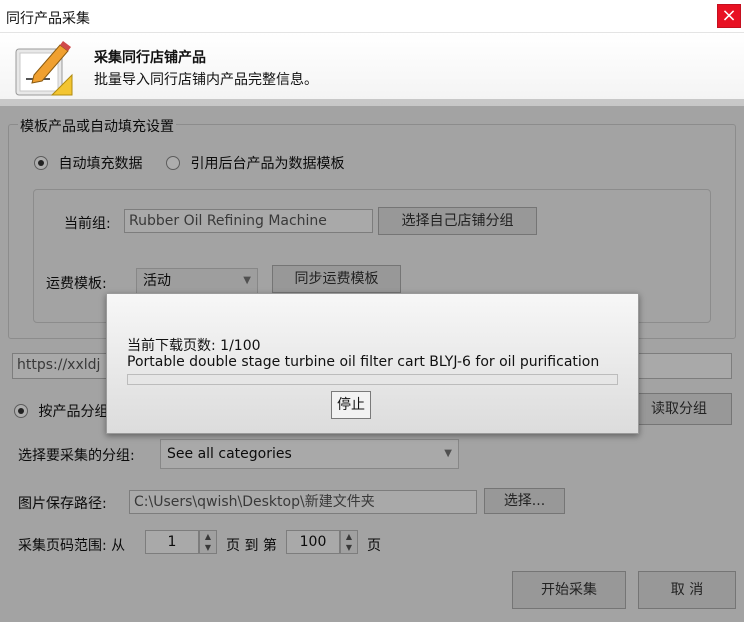  What do you see at coordinates (351, 405) in the screenshot?
I see `stop-button: 停止` at bounding box center [351, 405].